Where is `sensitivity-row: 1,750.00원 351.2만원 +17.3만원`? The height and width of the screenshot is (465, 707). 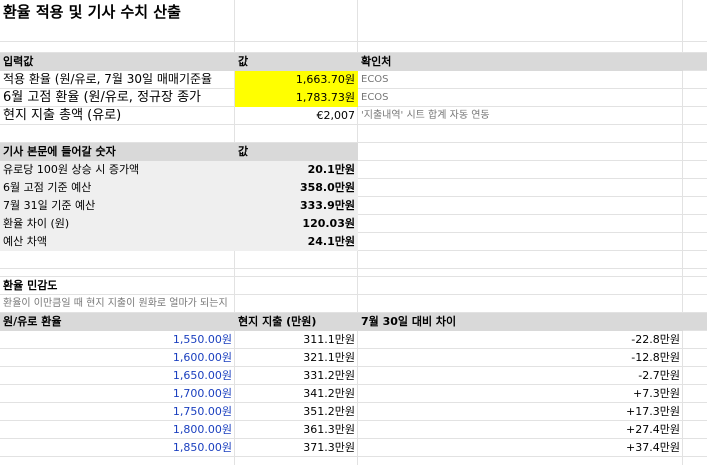 sensitivity-row: 1,750.00원 351.2만원 +17.3만원 is located at coordinates (353, 412).